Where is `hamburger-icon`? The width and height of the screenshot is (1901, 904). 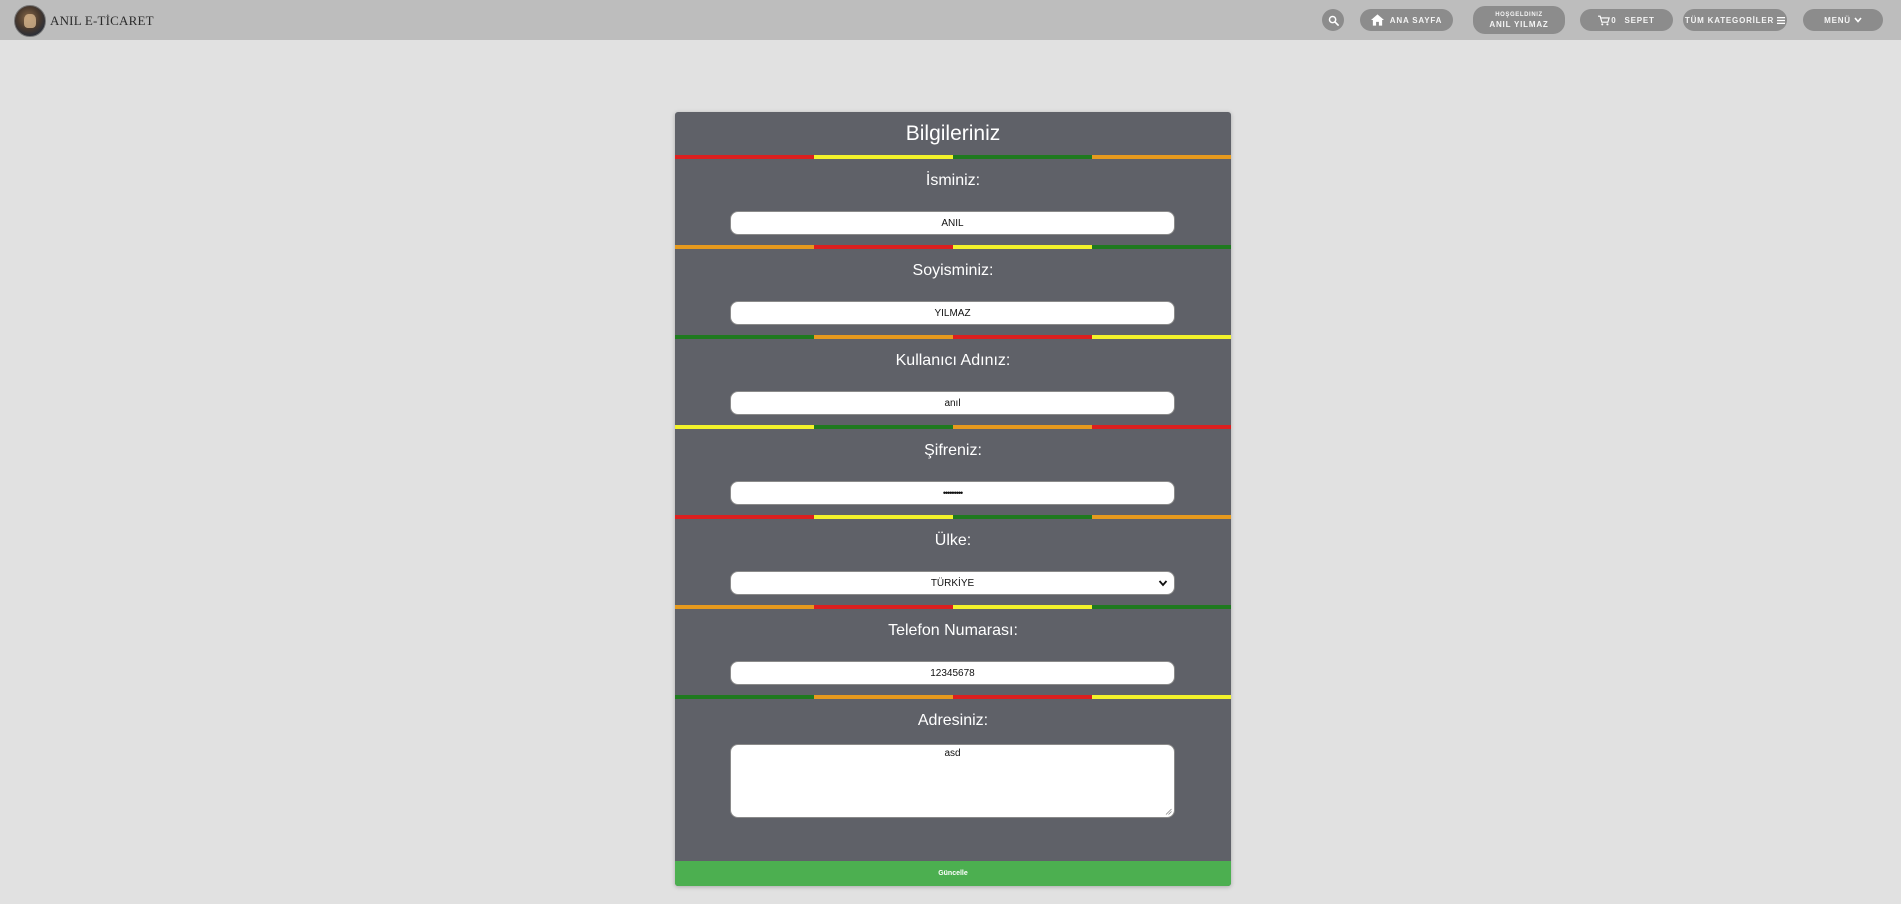
hamburger-icon is located at coordinates (1781, 20).